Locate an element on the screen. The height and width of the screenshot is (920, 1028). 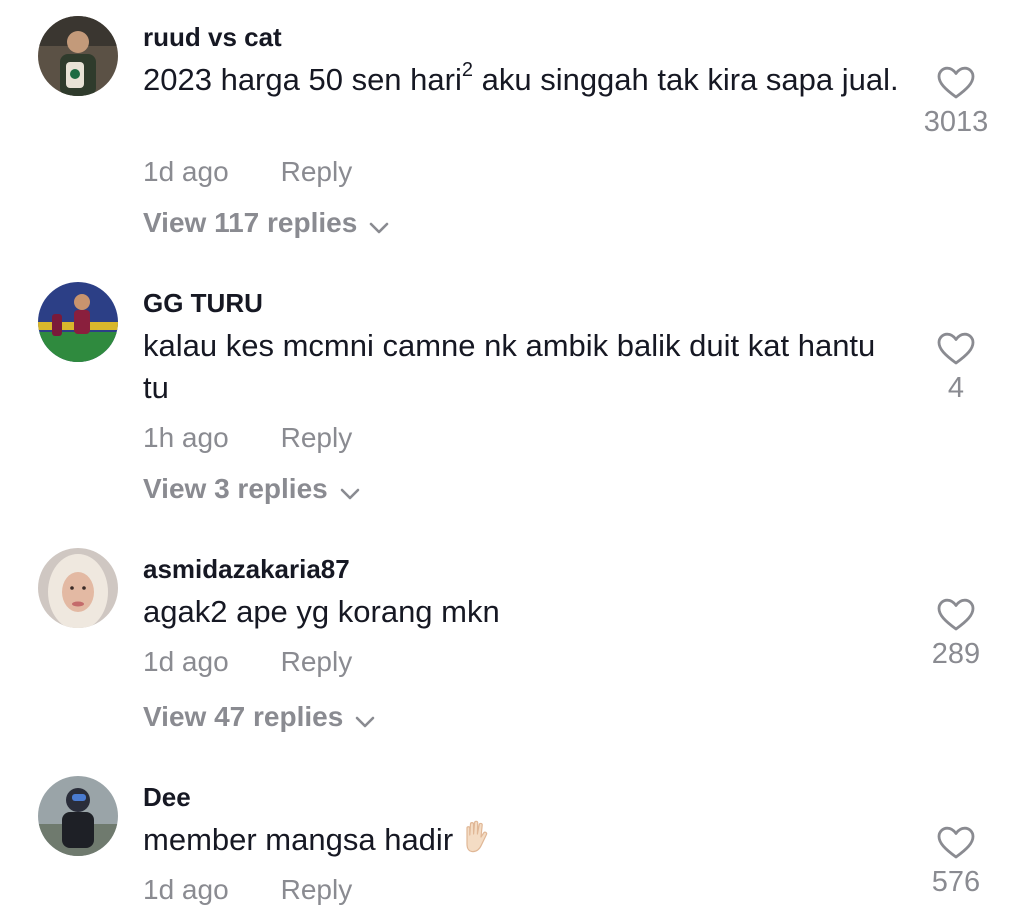
view-replies-button: View 47 replies is located at coordinates (259, 718).